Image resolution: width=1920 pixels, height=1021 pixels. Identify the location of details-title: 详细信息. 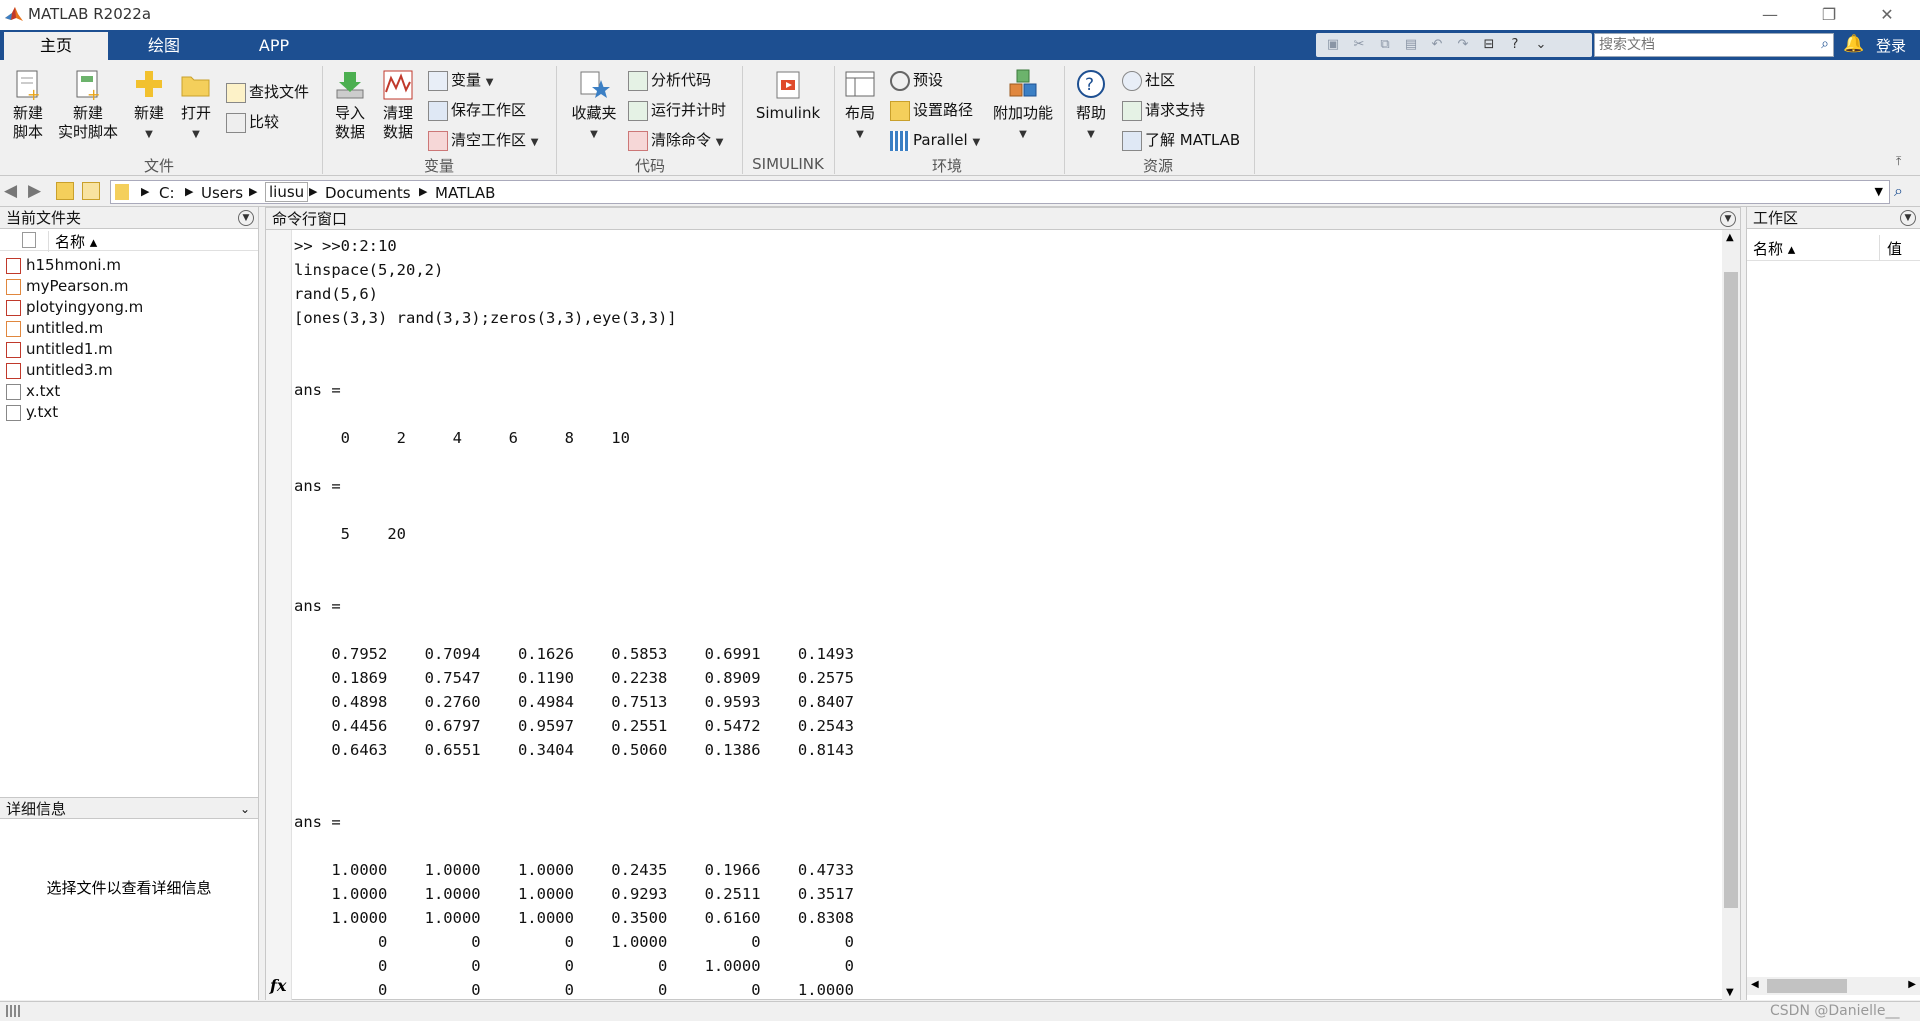
(36, 809).